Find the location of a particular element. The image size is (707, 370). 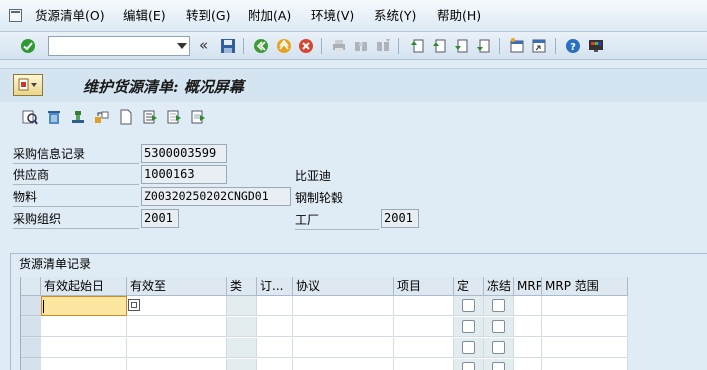

vendor-field: 1000163 is located at coordinates (184, 174).